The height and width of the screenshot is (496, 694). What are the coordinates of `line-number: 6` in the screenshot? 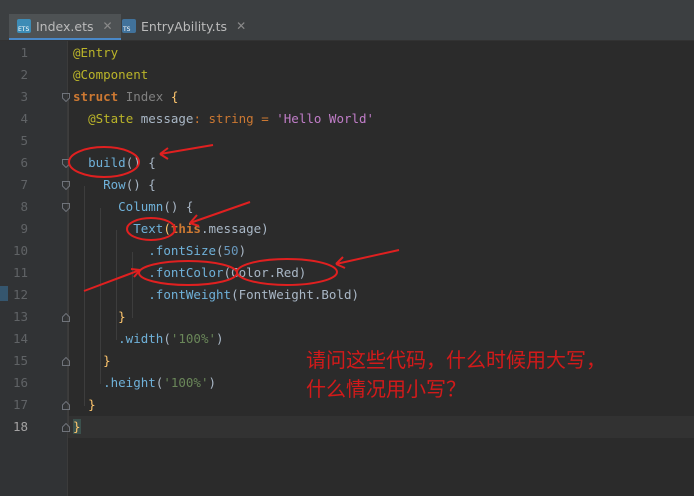 It's located at (14, 163).